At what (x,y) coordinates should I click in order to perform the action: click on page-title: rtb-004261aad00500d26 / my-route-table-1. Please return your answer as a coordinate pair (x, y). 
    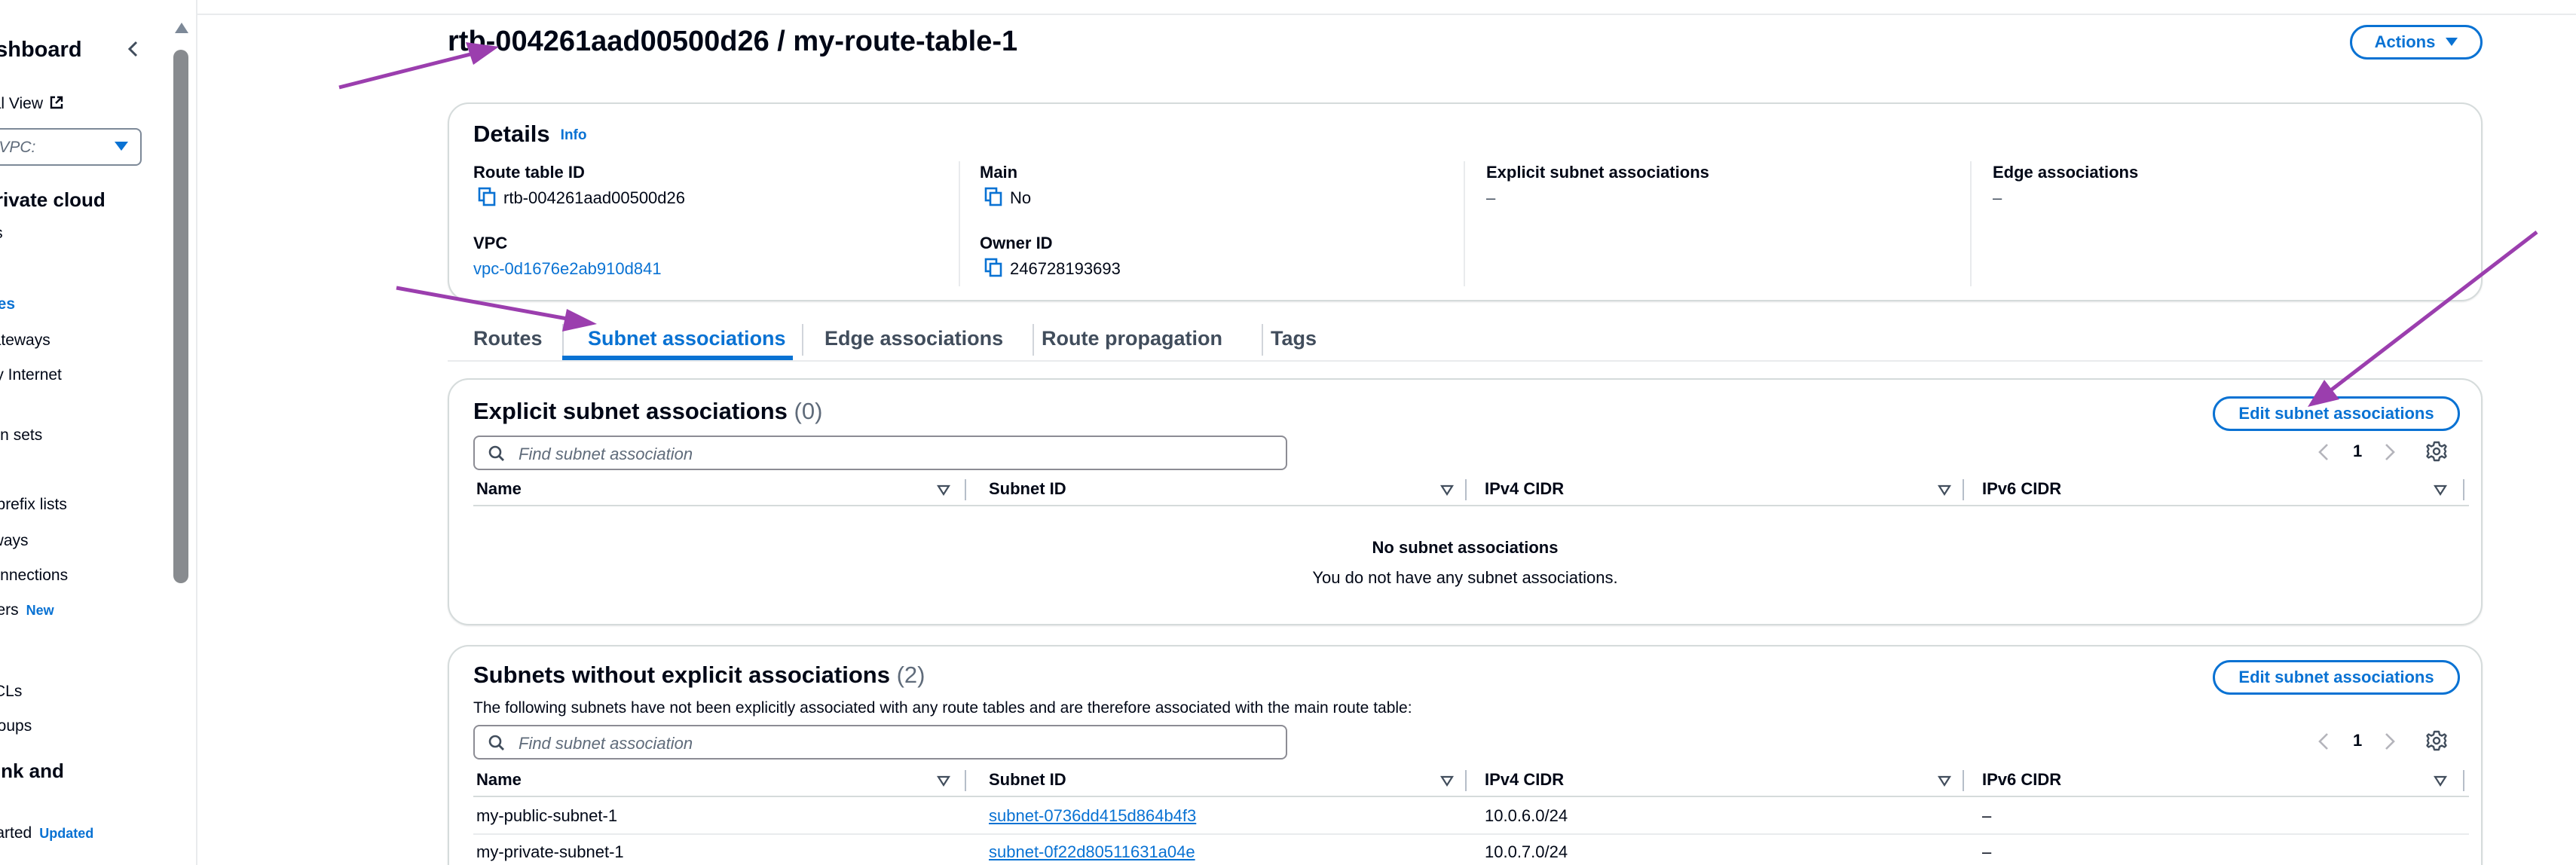
    Looking at the image, I should click on (733, 41).